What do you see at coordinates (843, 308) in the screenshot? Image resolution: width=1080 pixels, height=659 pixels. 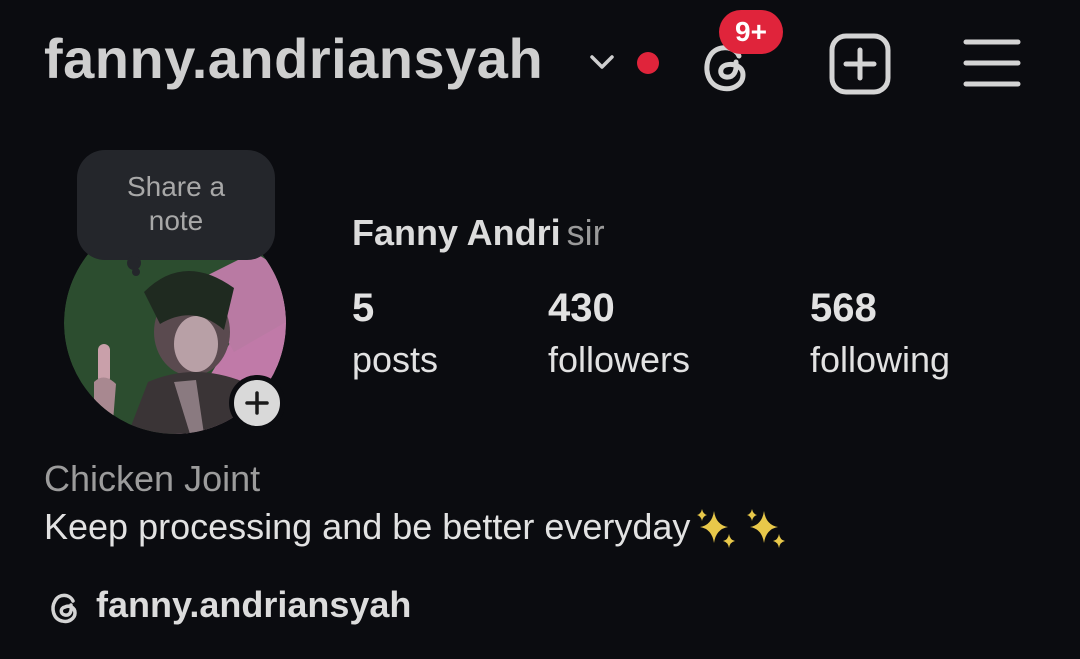 I see `following-count: 568` at bounding box center [843, 308].